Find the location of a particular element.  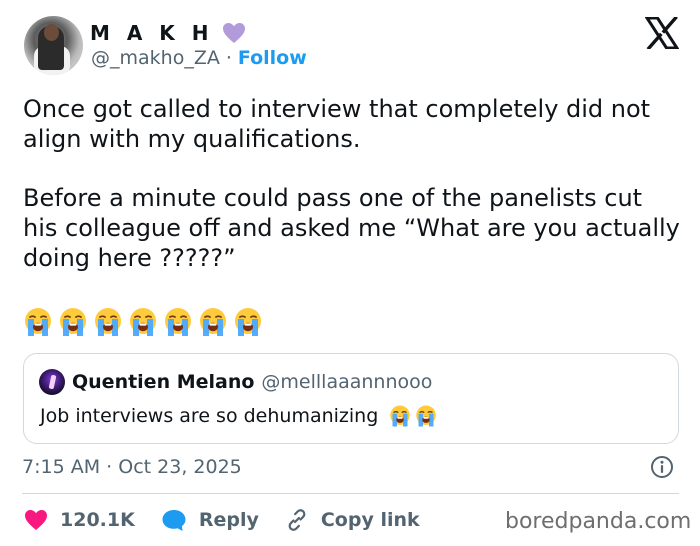

author-name-row: M A K H is located at coordinates (168, 33).